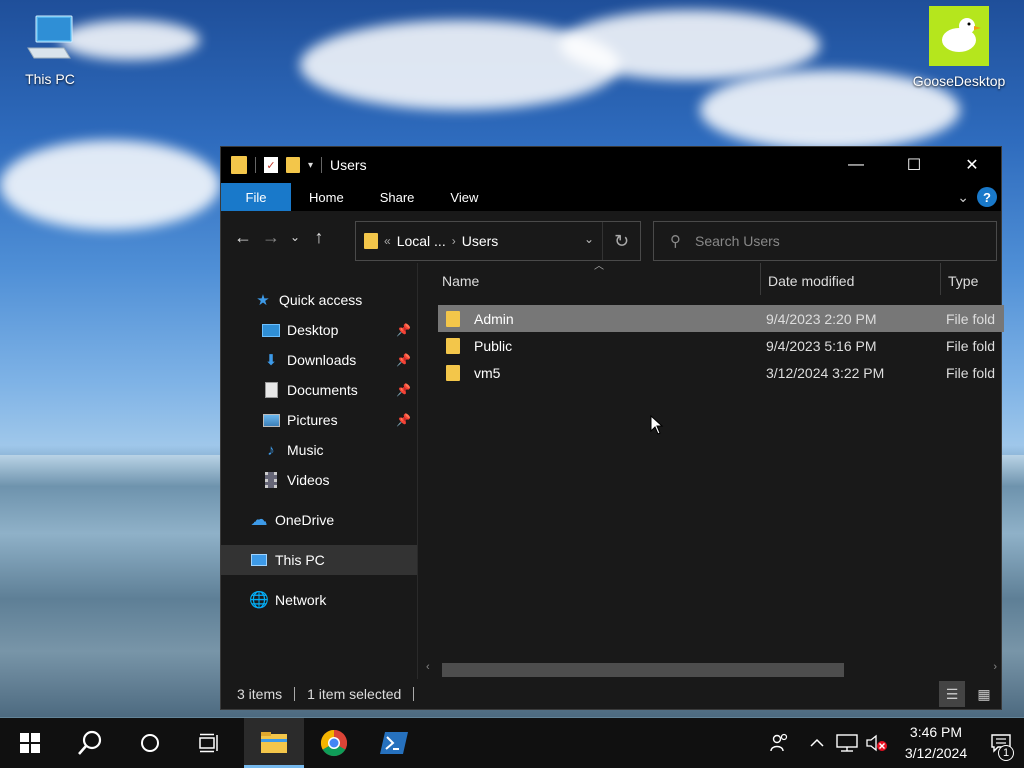 This screenshot has height=768, width=1024. What do you see at coordinates (293, 165) in the screenshot?
I see `new-folder-icon` at bounding box center [293, 165].